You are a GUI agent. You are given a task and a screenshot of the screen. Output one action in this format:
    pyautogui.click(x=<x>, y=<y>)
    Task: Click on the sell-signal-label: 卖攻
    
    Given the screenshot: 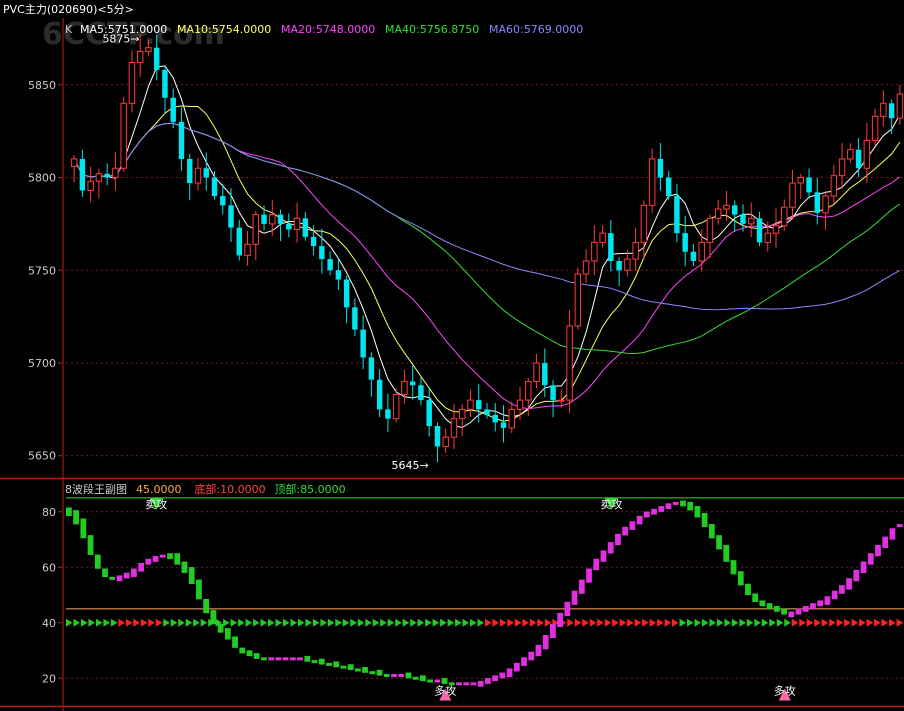 What is the action you would take?
    pyautogui.click(x=611, y=504)
    